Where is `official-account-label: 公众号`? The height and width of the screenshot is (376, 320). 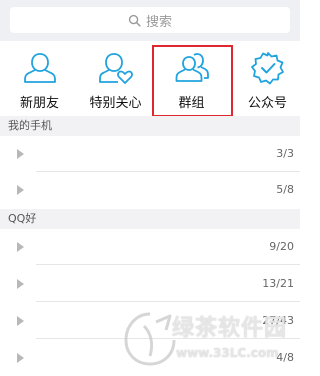
official-account-label: 公众号 is located at coordinates (267, 103).